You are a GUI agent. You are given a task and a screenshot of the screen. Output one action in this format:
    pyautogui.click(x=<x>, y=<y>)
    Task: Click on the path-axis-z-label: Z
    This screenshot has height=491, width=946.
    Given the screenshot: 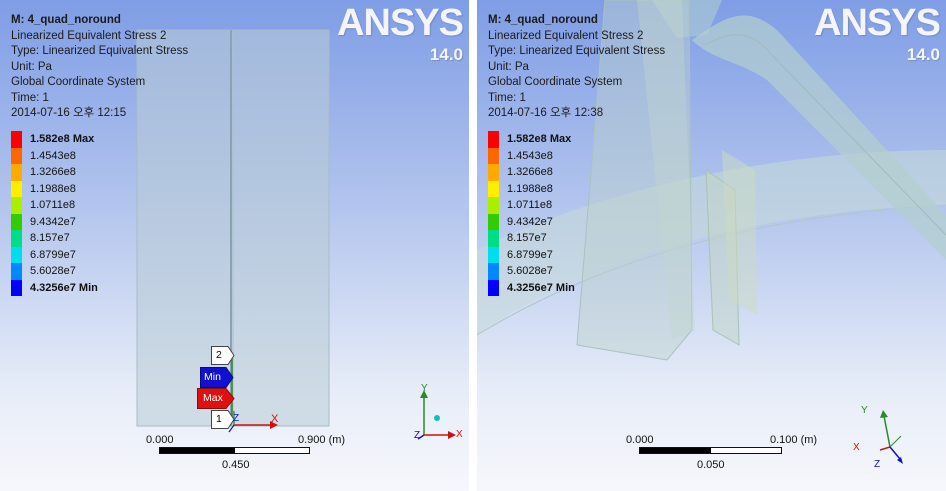 What is the action you would take?
    pyautogui.click(x=236, y=418)
    